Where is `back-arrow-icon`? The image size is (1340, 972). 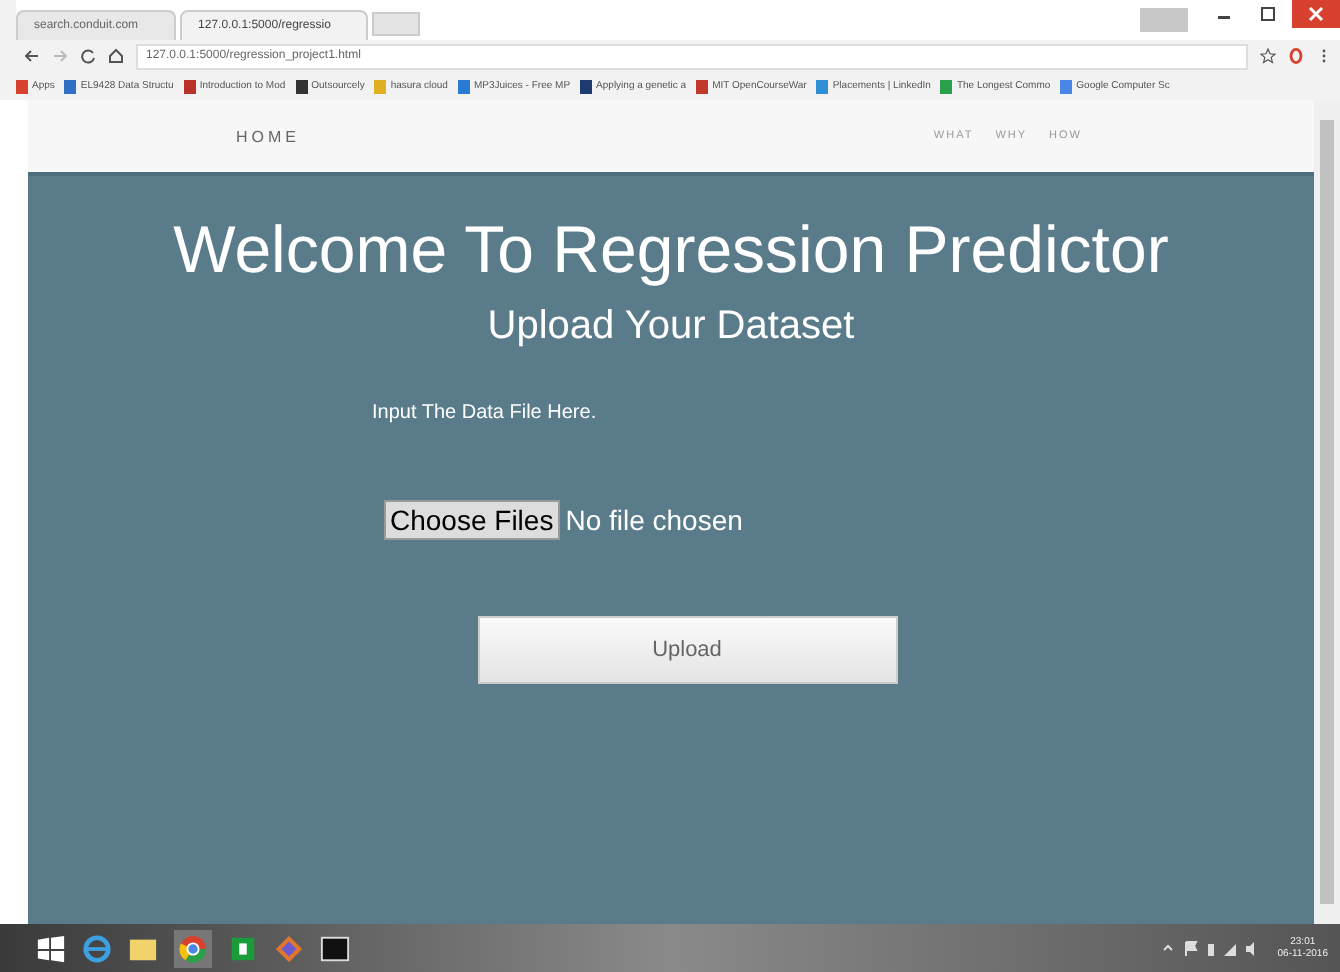
back-arrow-icon is located at coordinates (32, 56).